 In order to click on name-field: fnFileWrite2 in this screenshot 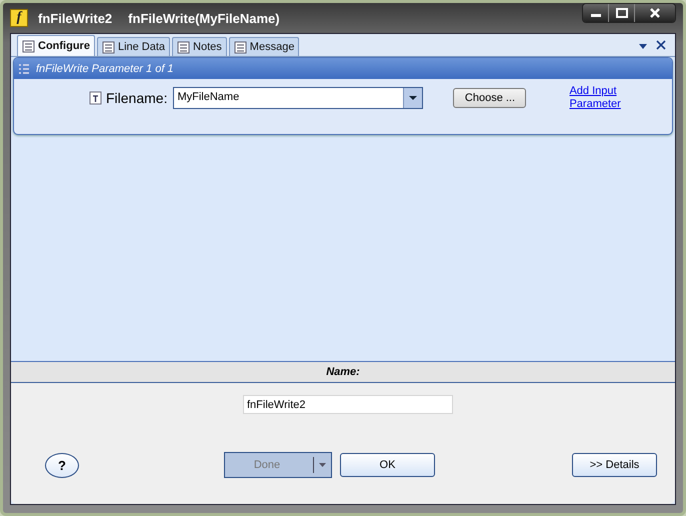, I will do `click(348, 404)`.